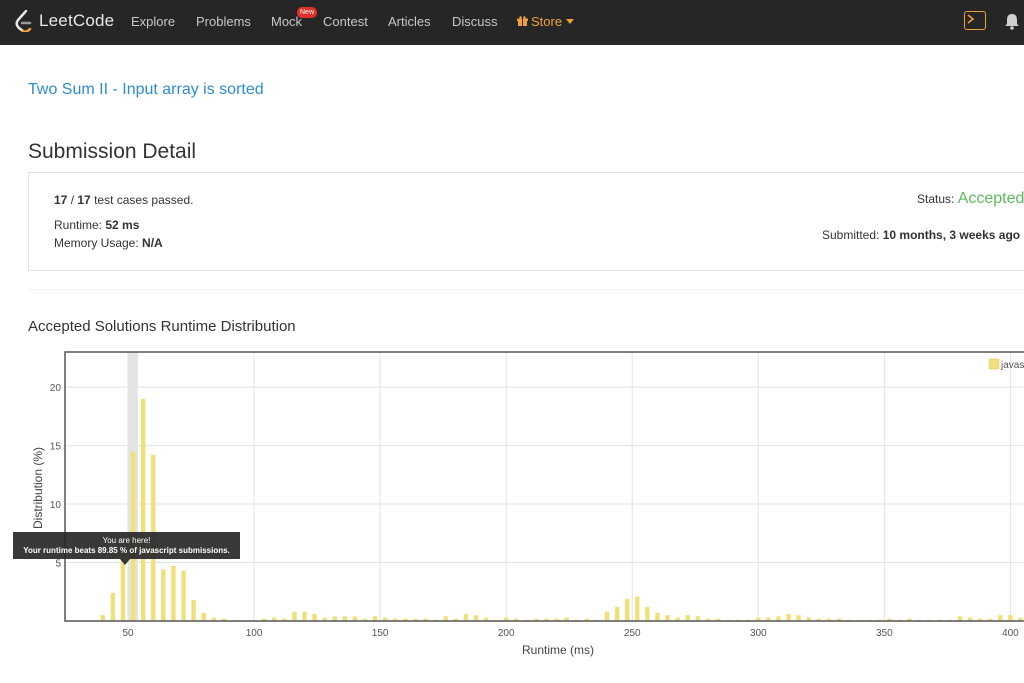 The width and height of the screenshot is (1024, 683). Describe the element at coordinates (936, 199) in the screenshot. I see `status-label: Status:` at that location.